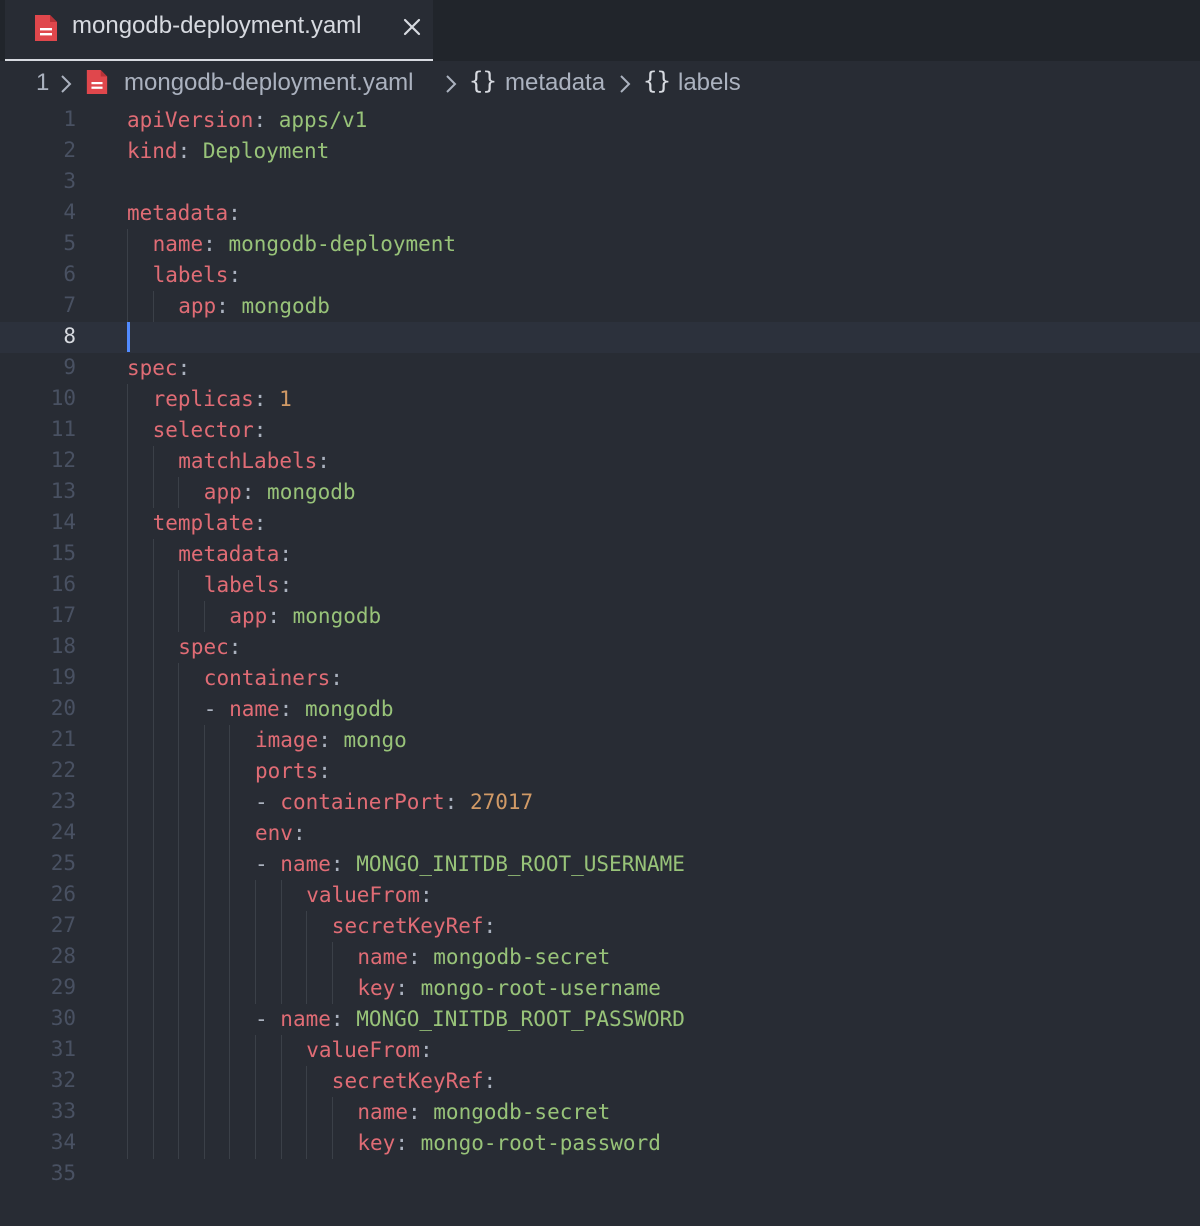 The height and width of the screenshot is (1226, 1200). I want to click on code-line: 19 containers:, so click(600, 678).